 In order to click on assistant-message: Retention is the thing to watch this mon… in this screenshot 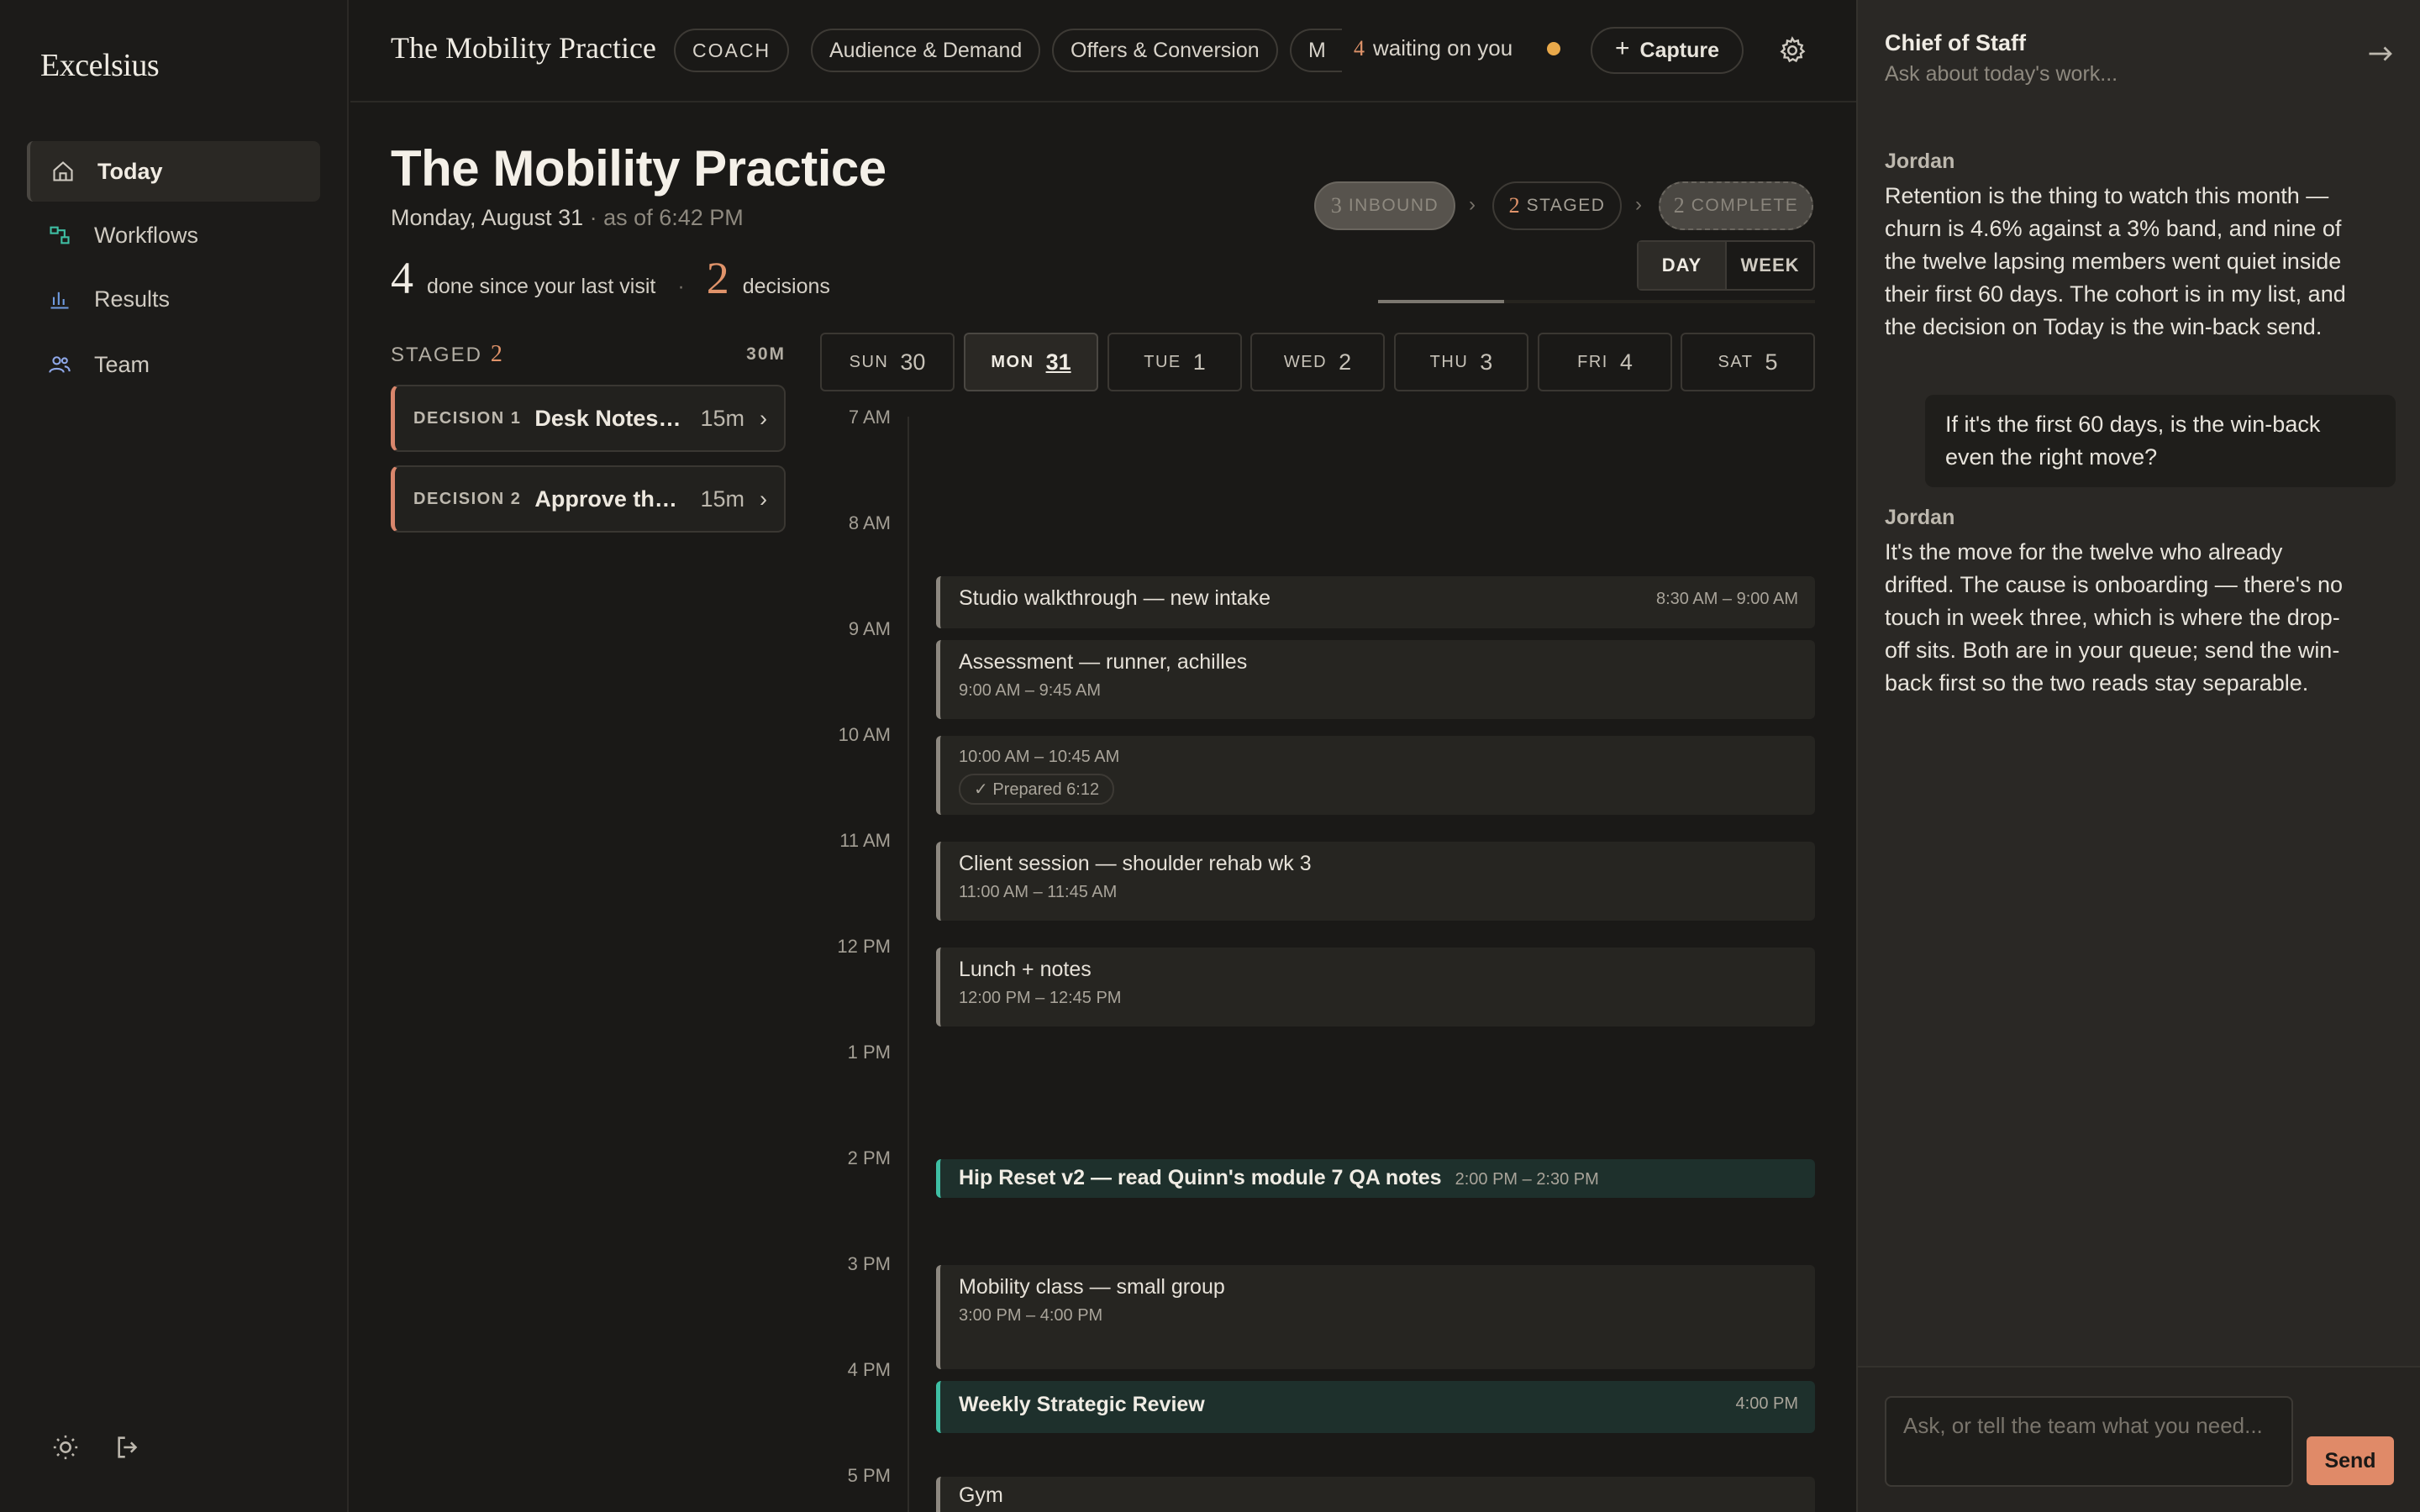, I will do `click(2115, 261)`.